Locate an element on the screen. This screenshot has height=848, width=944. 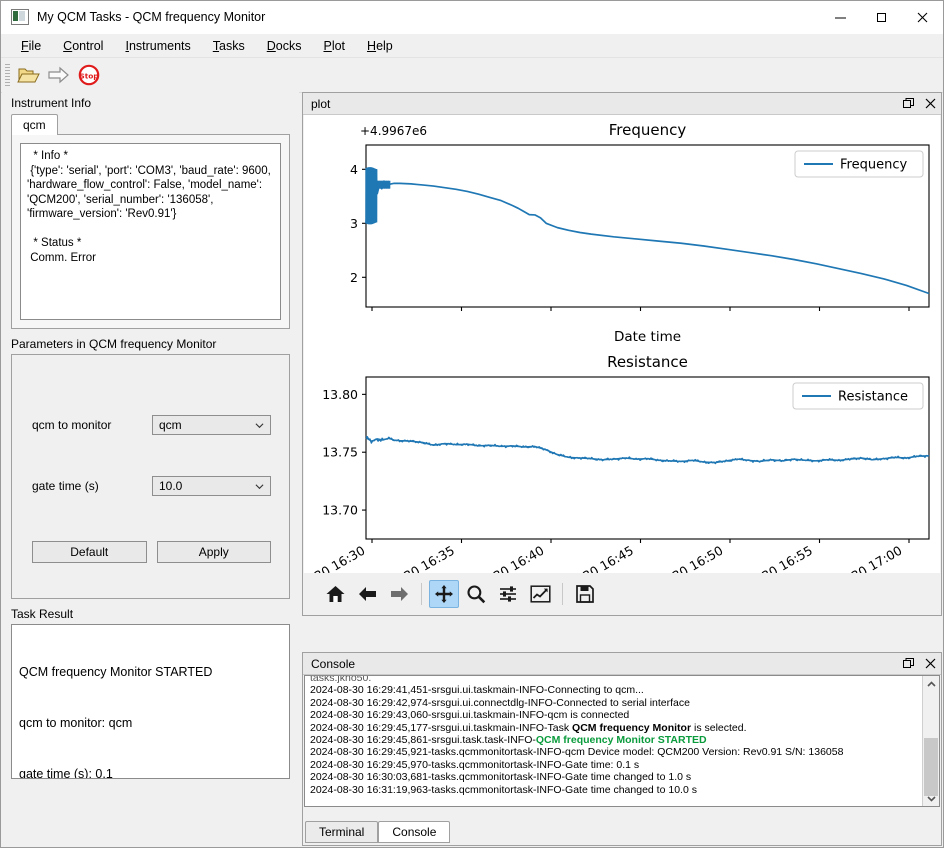
svg-text: +4.9967e6 is located at coordinates (393, 131).